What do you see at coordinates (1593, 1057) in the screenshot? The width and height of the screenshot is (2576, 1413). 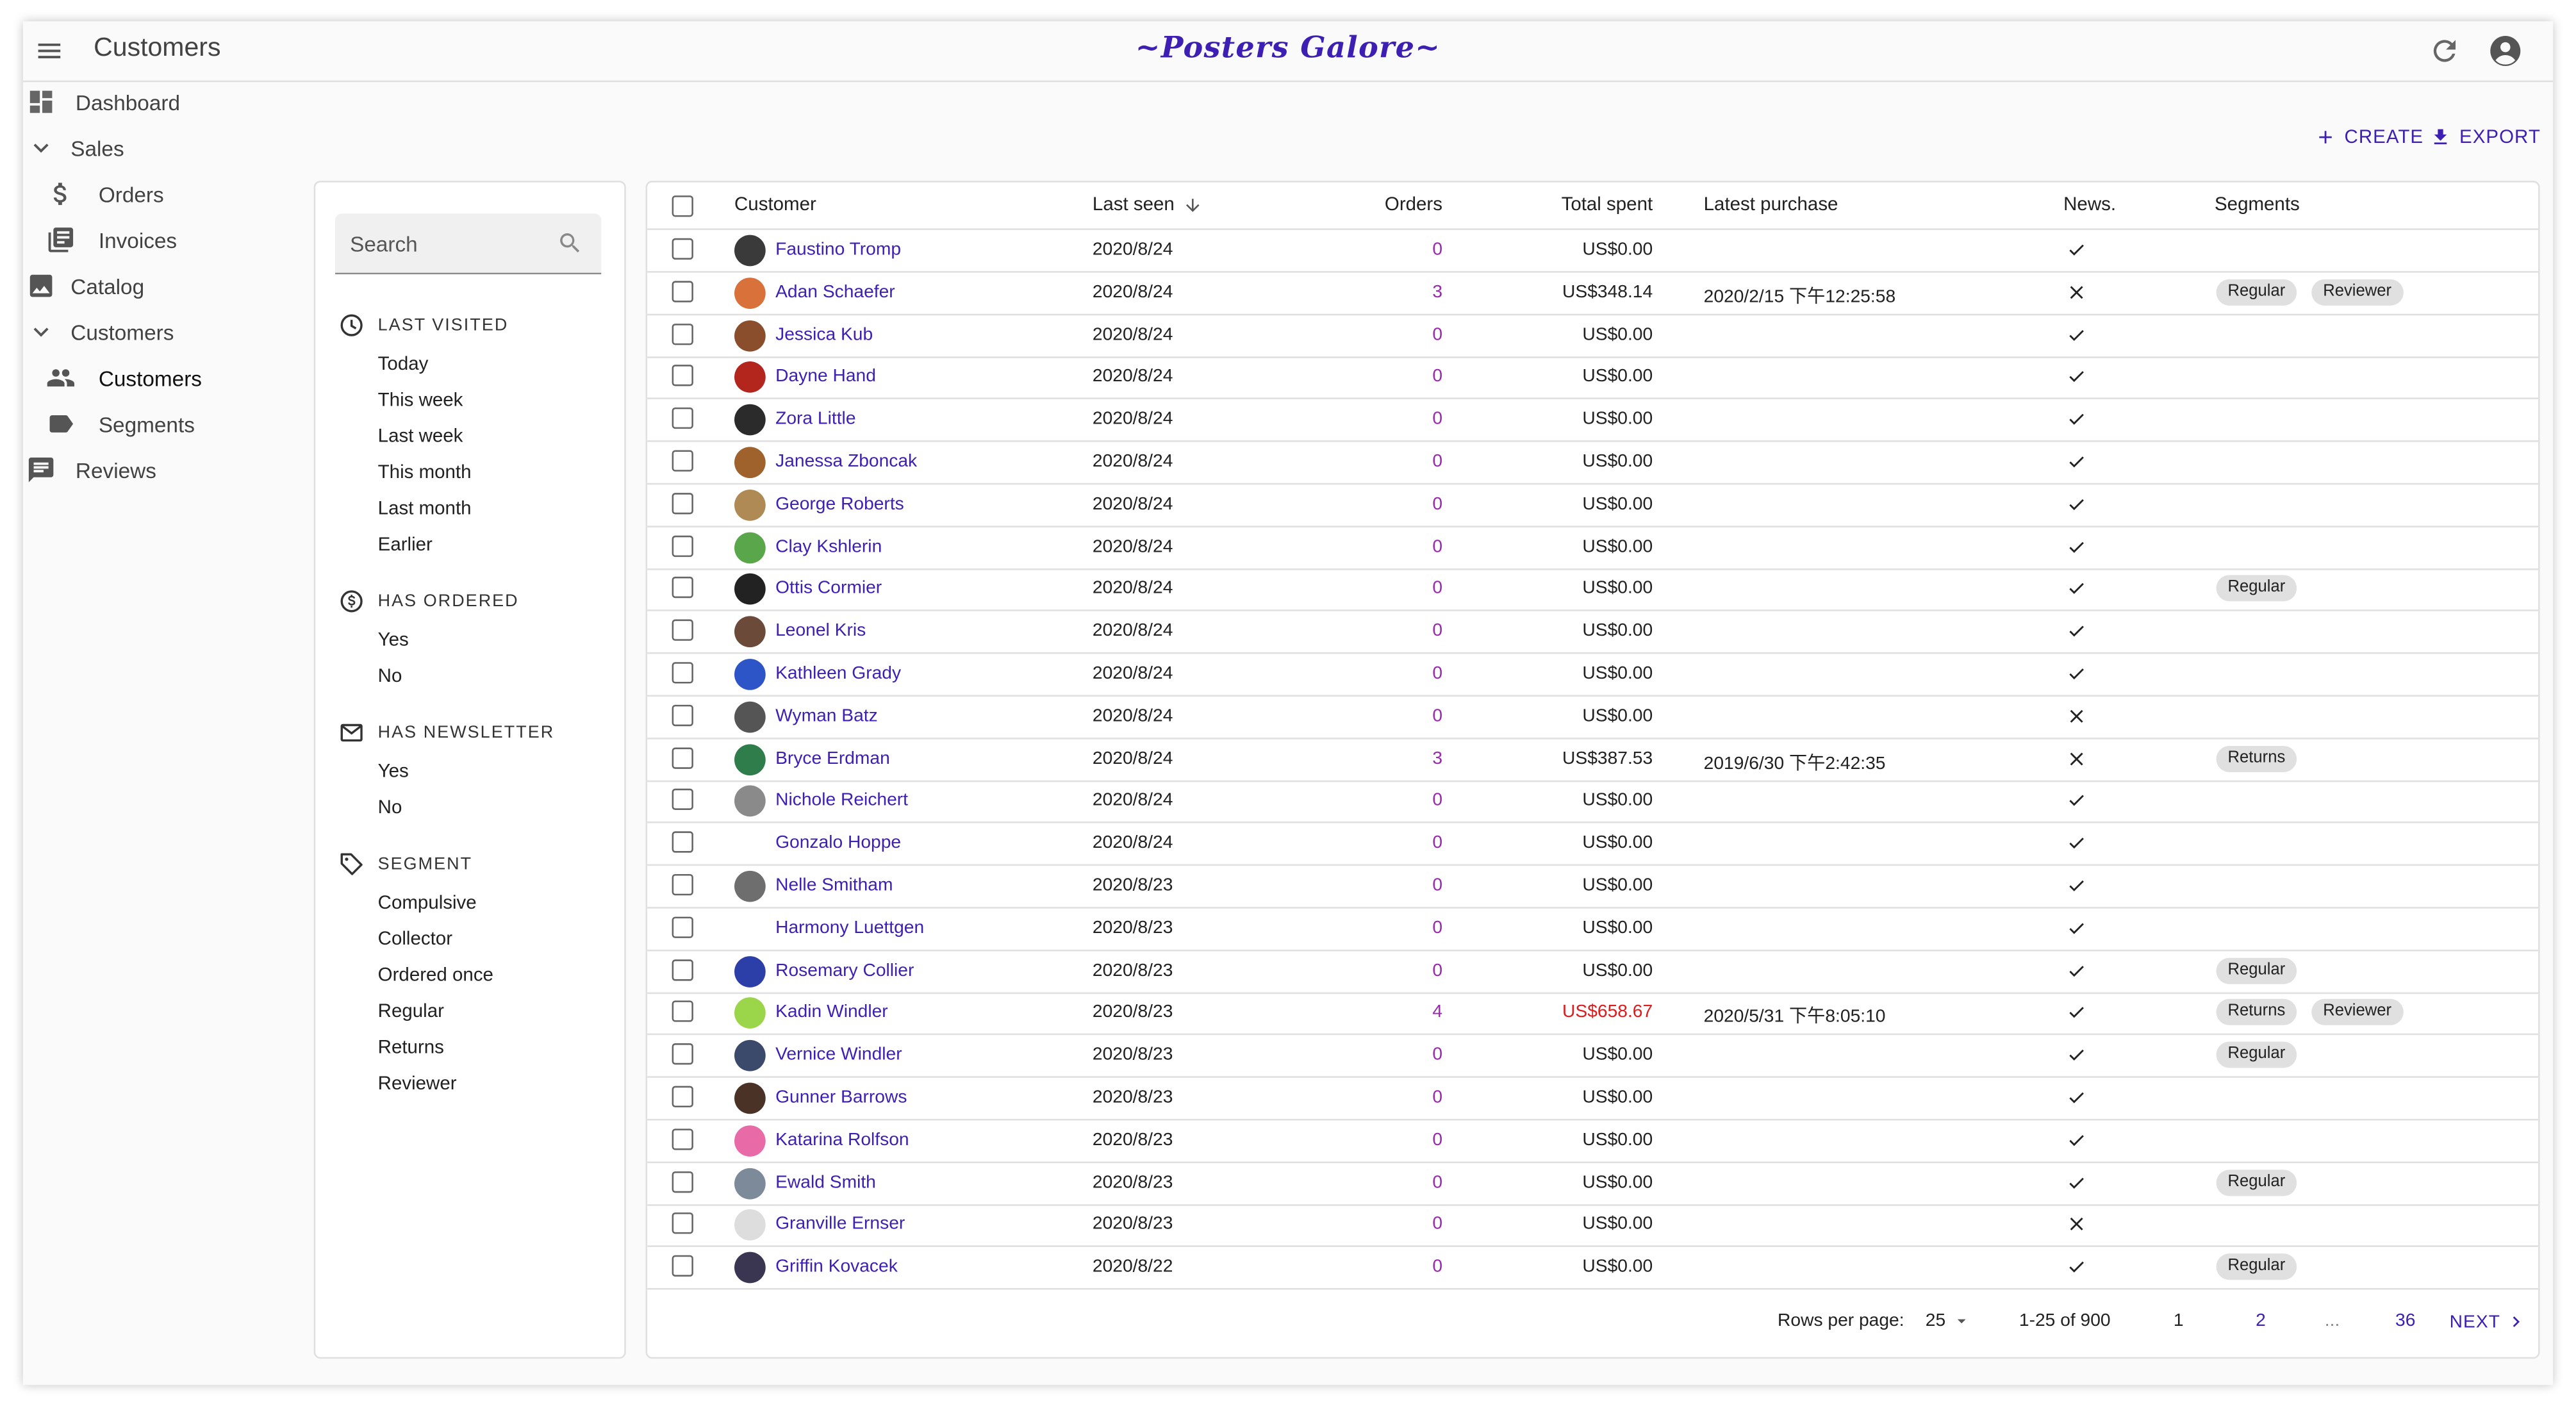 I see `table-row: Vernice Windler 2020/8/23 0 US$0.00 Regular` at bounding box center [1593, 1057].